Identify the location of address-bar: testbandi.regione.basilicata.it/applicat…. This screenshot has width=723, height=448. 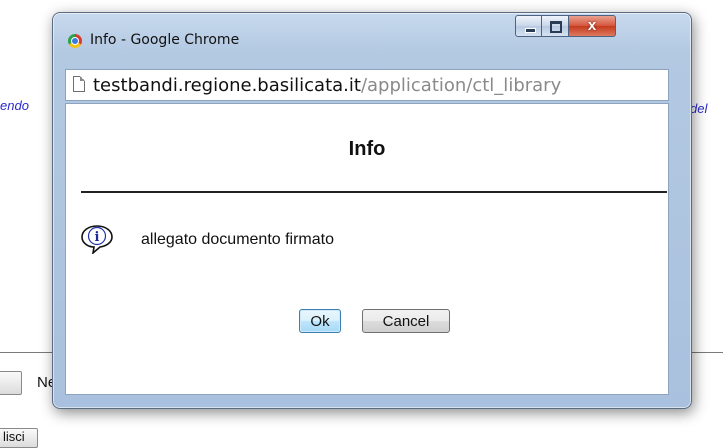
(367, 85).